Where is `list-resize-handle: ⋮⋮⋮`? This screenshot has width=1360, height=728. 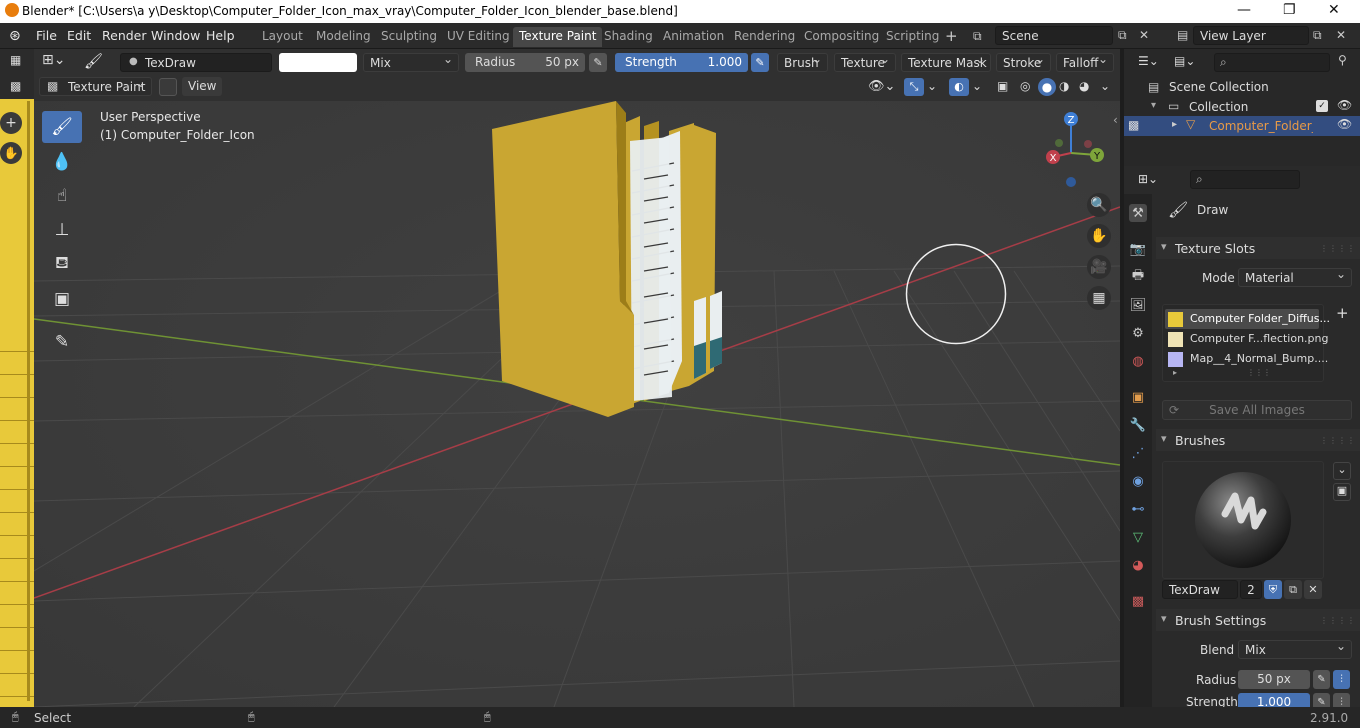 list-resize-handle: ⋮⋮⋮ is located at coordinates (1259, 372).